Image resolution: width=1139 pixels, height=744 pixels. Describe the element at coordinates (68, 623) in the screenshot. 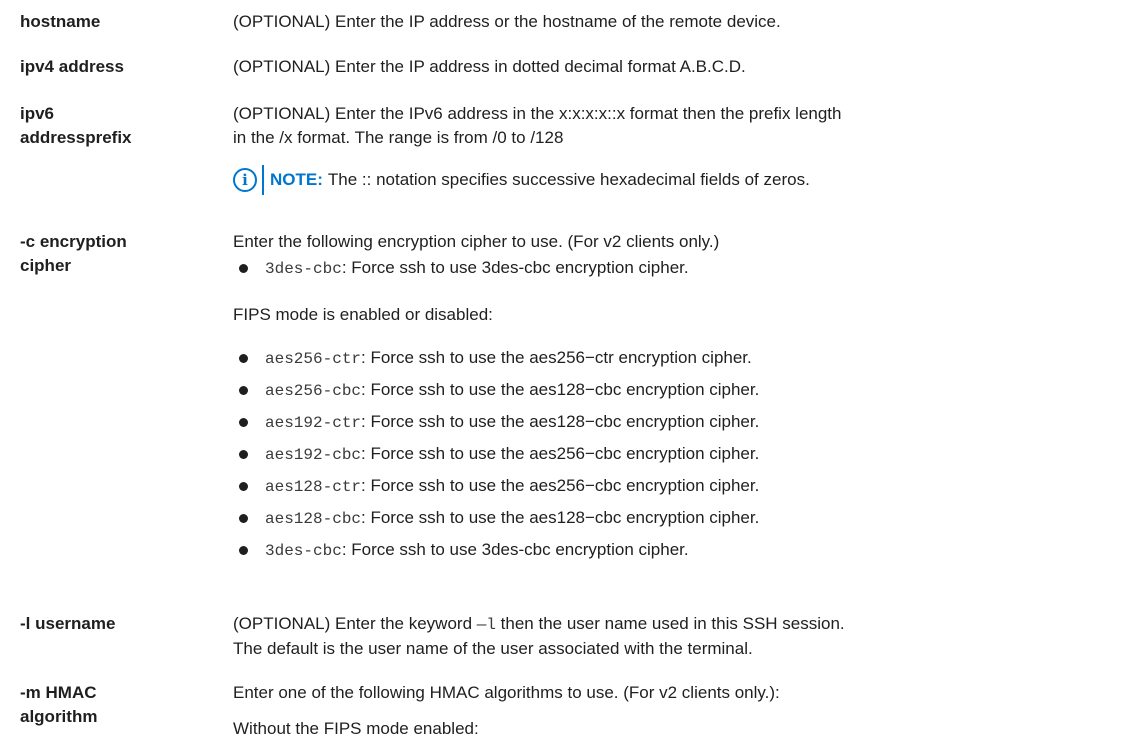

I see `term-username: -l username` at that location.